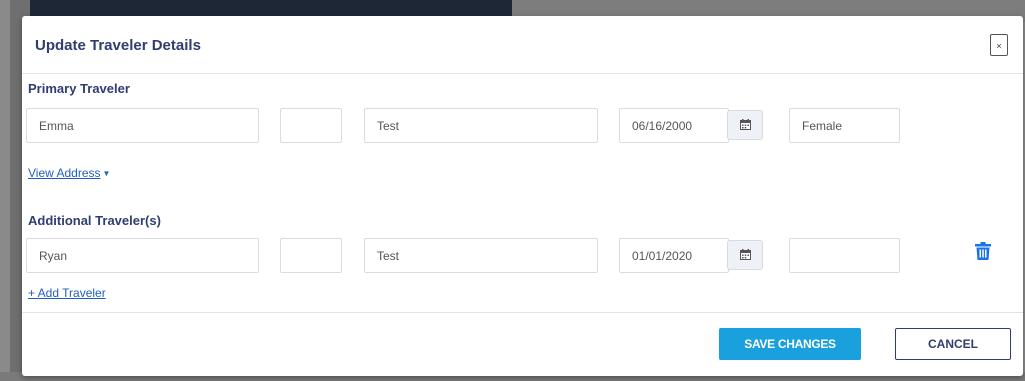  Describe the element at coordinates (522, 45) in the screenshot. I see `modal-header: Update Traveler Details ×` at that location.